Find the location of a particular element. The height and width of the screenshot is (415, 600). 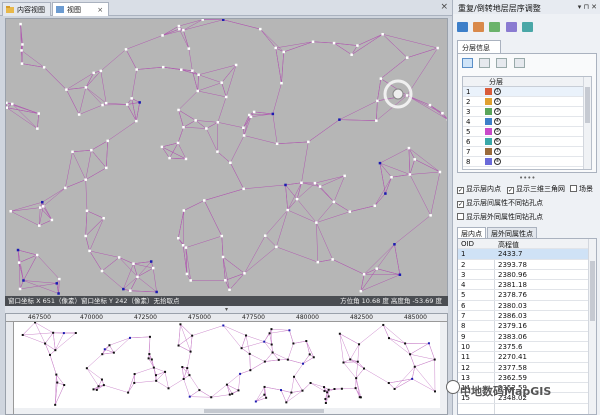

show-layer-points-checkbox: ✓ 显示层内点 is located at coordinates (479, 189).